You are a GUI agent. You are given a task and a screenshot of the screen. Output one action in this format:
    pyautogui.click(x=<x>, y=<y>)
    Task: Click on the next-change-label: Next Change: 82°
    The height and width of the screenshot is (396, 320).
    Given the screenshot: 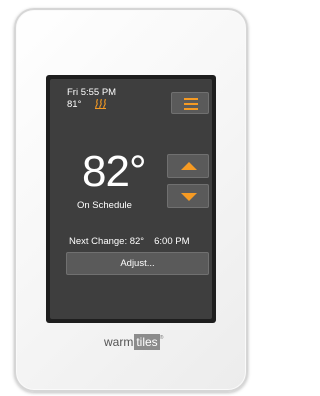 What is the action you would take?
    pyautogui.click(x=107, y=241)
    